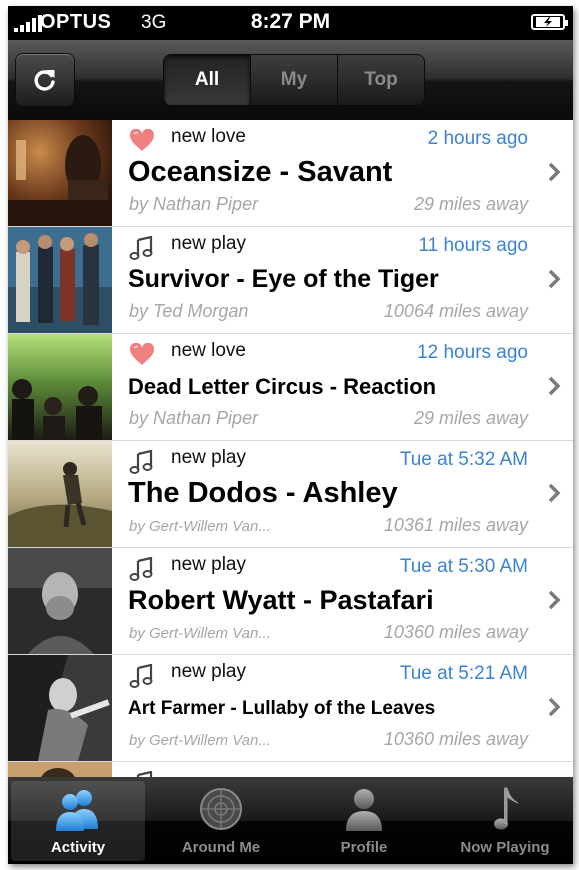 This screenshot has width=579, height=870. What do you see at coordinates (281, 600) in the screenshot?
I see `track-title: Robert Wyatt - Pastafari` at bounding box center [281, 600].